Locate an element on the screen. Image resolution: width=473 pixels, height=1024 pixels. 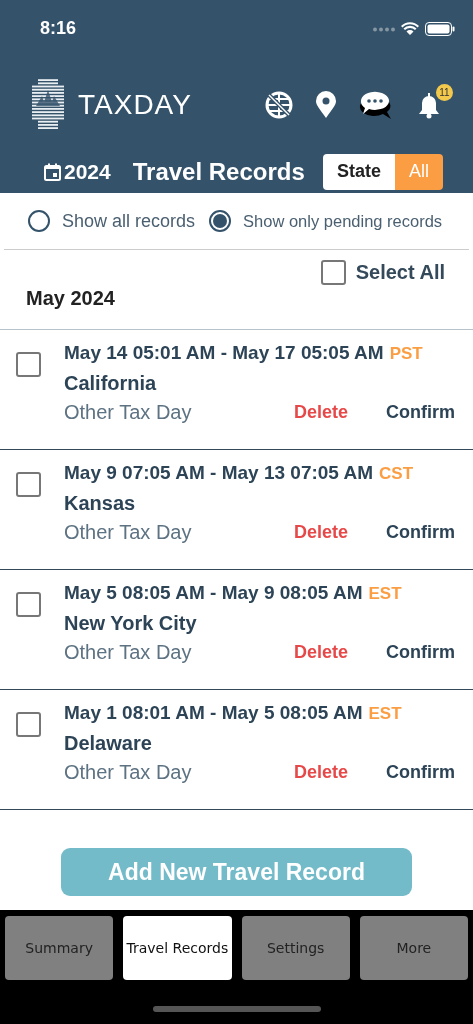
time-zone: CST is located at coordinates (396, 474).